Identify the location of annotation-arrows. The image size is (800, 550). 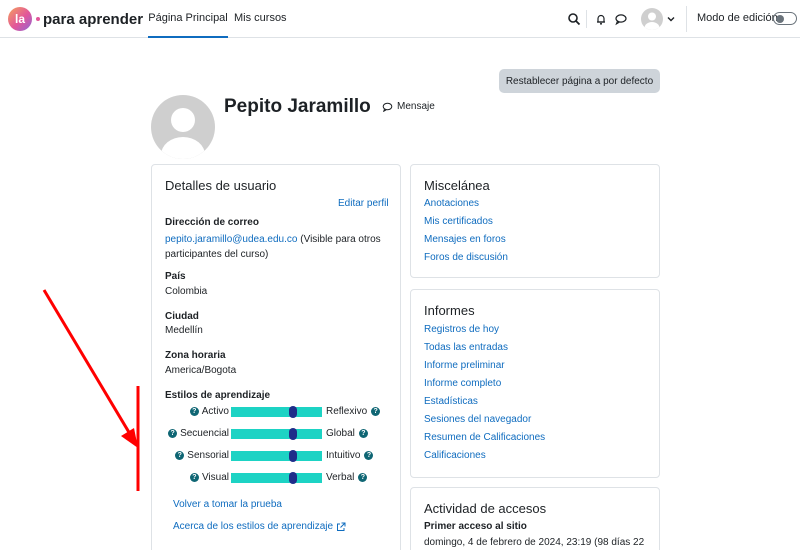
(91, 390).